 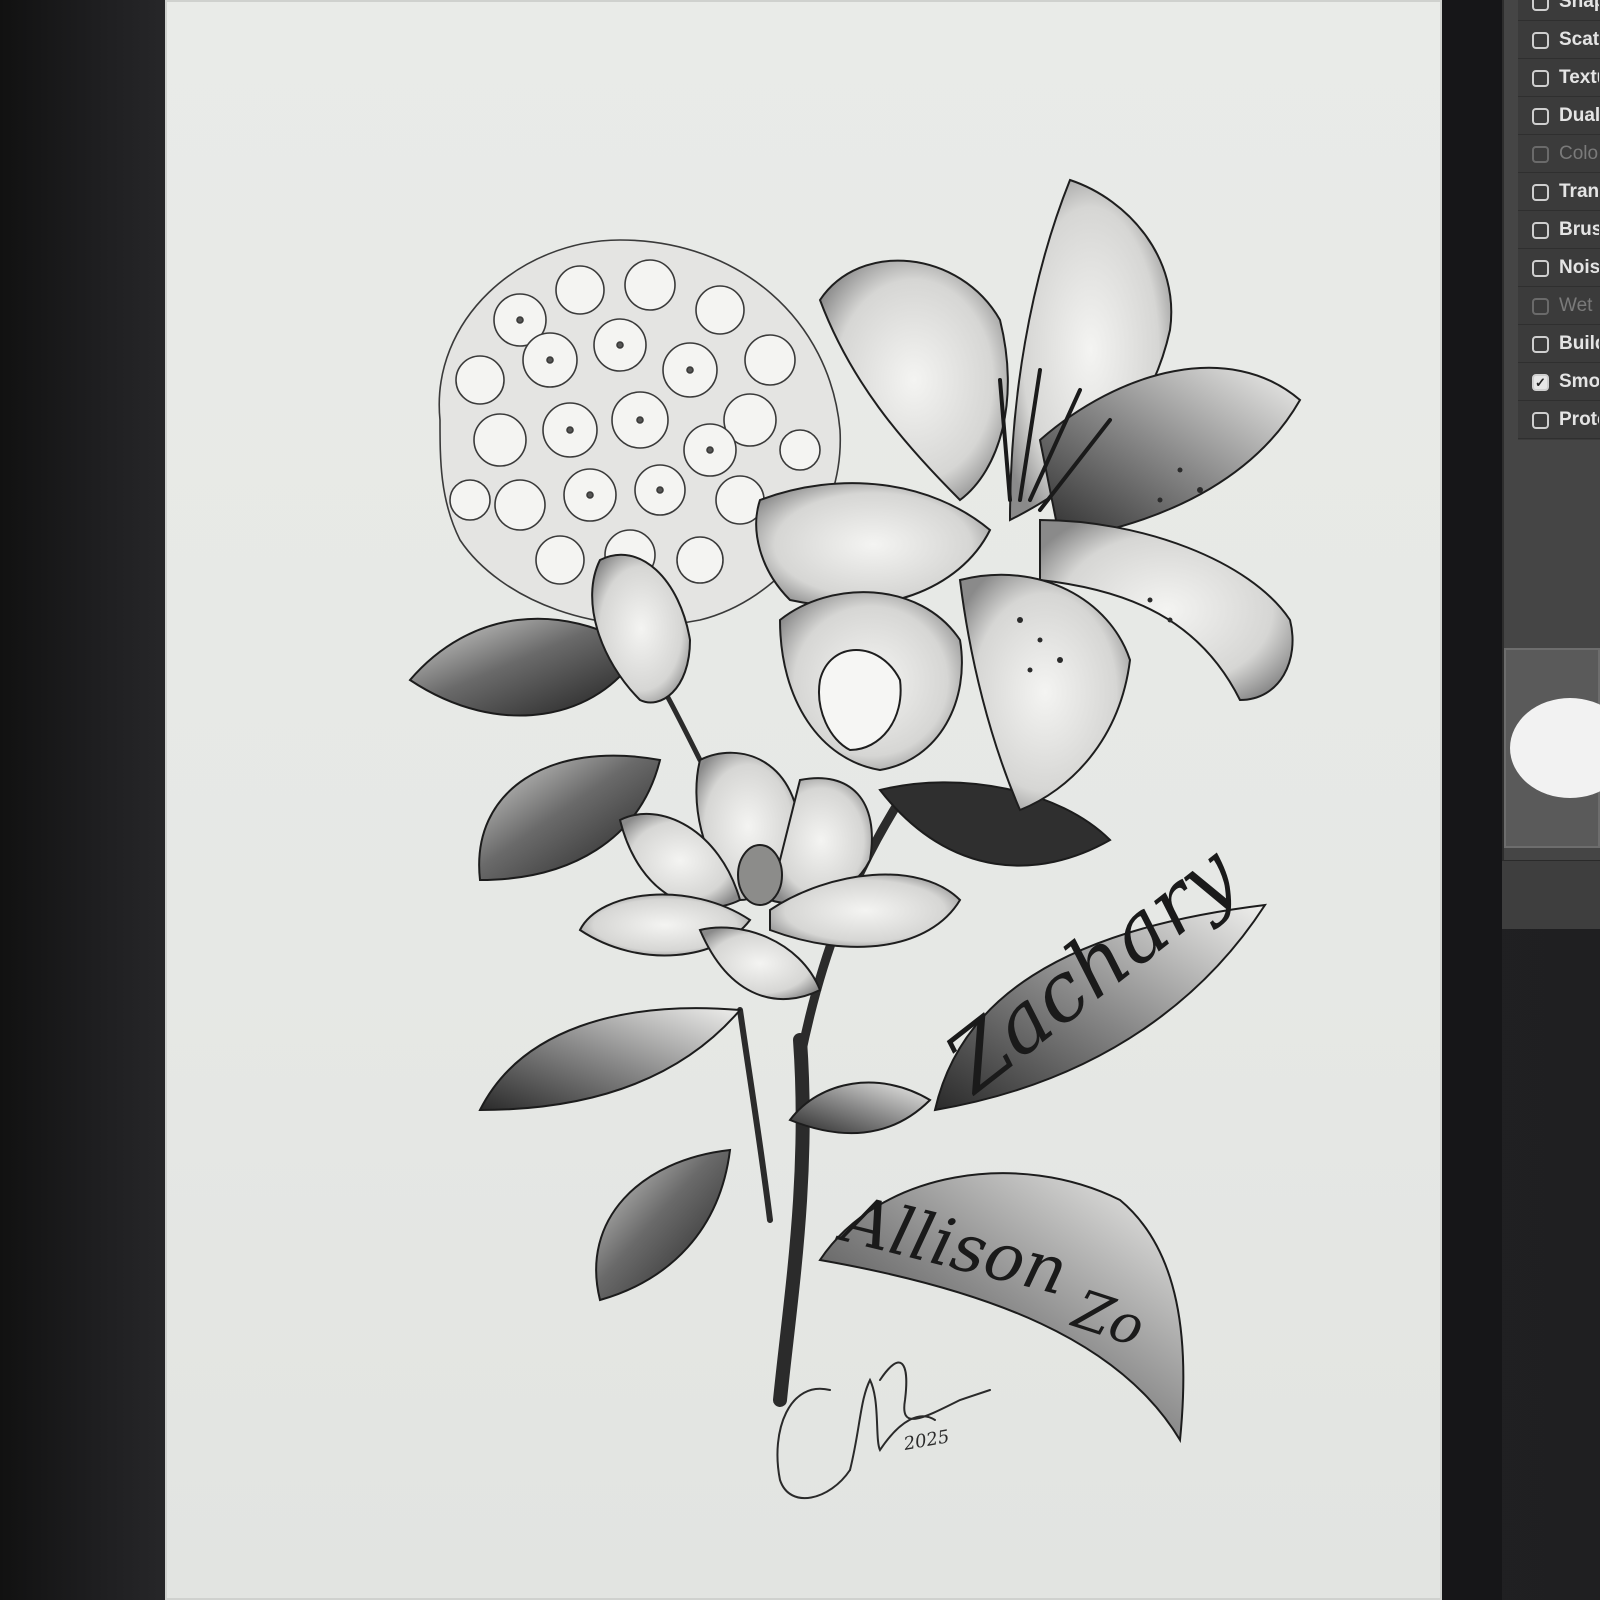 I want to click on option-smoothing: ✓ Smoothing, so click(x=1559, y=382).